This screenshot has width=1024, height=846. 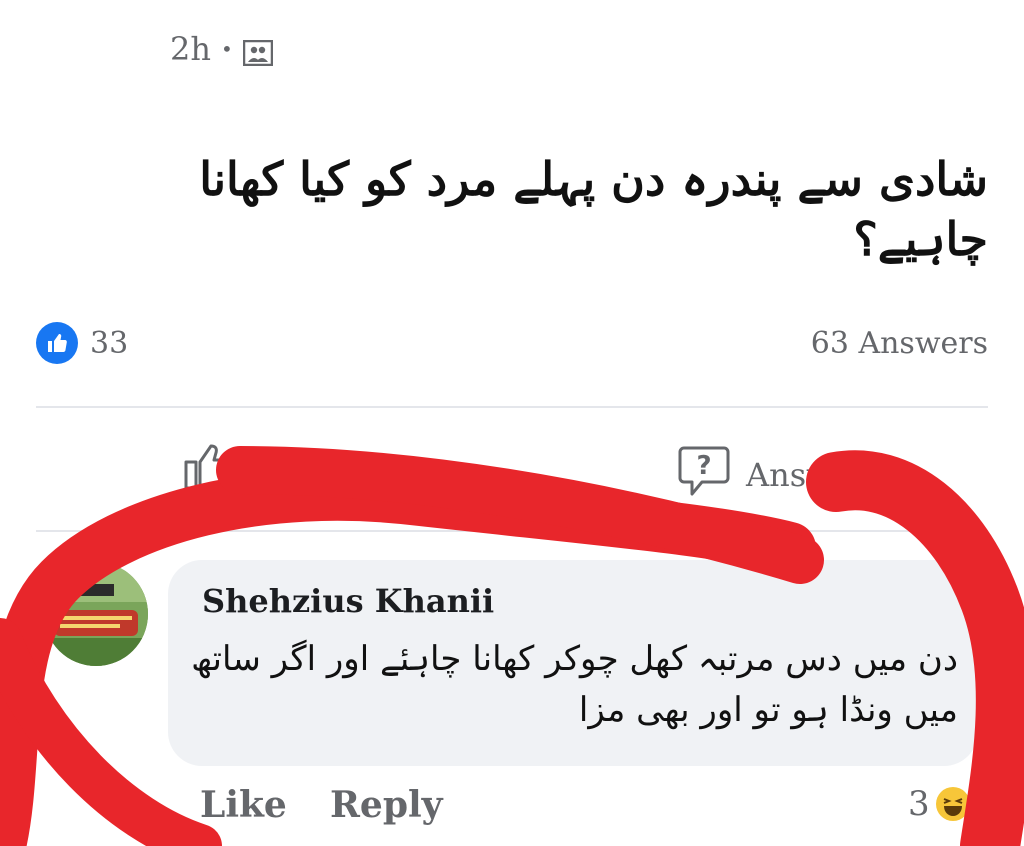 What do you see at coordinates (258, 51) in the screenshot?
I see `photo-icon` at bounding box center [258, 51].